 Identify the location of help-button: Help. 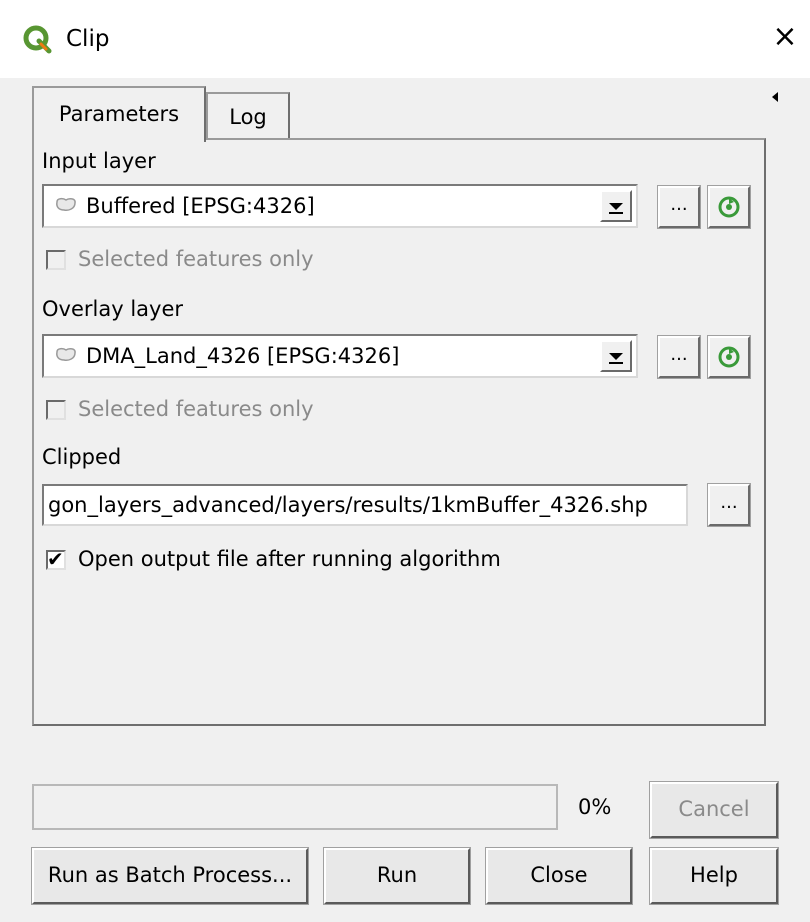
(714, 876).